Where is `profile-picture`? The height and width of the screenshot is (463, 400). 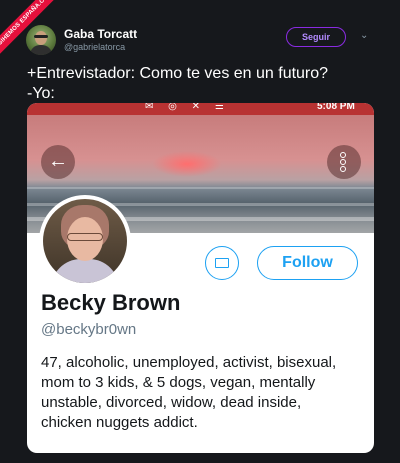
profile-picture is located at coordinates (85, 241).